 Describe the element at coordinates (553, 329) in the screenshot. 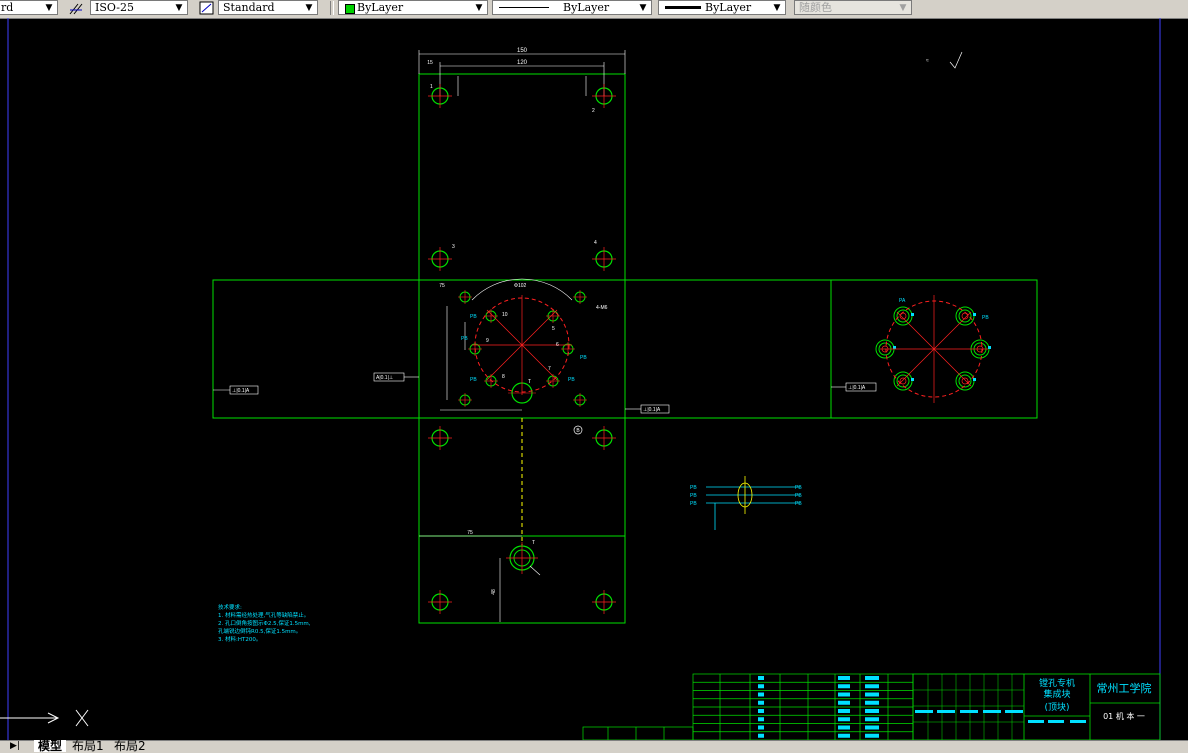

I see `hole-number: 5` at that location.